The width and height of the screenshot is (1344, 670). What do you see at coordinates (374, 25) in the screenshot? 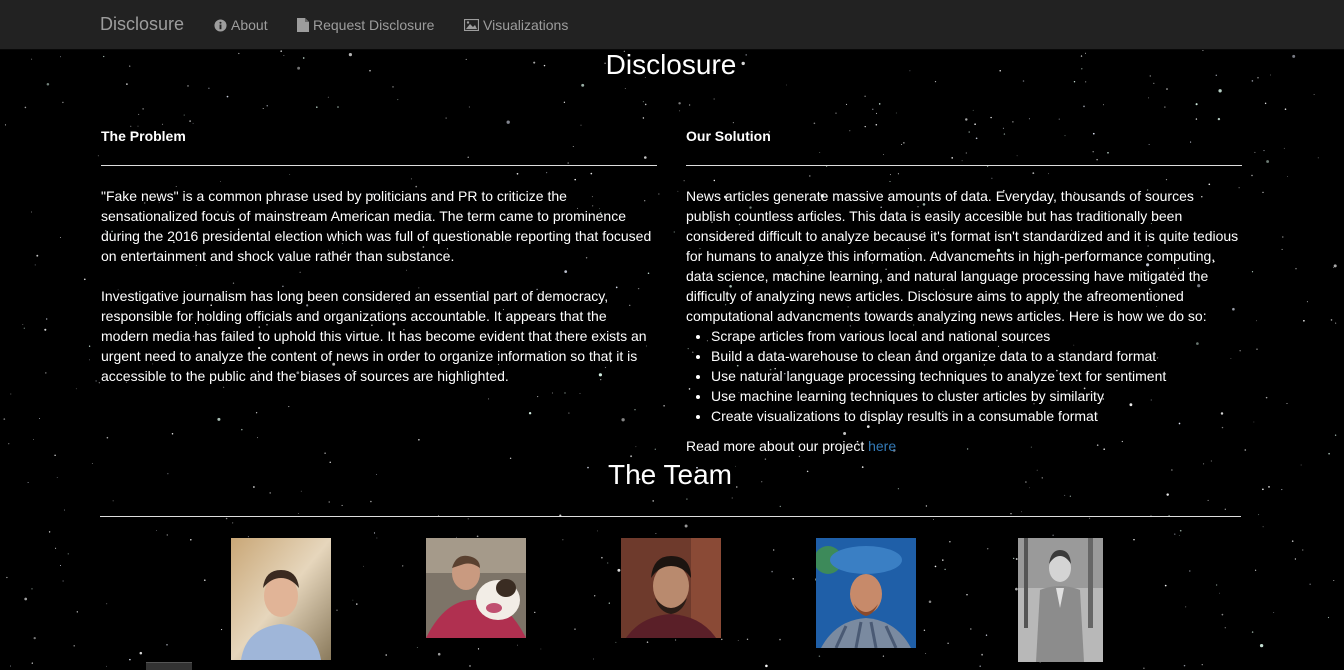
I see `nav-request-disclosure-label: Request Disclosure` at bounding box center [374, 25].